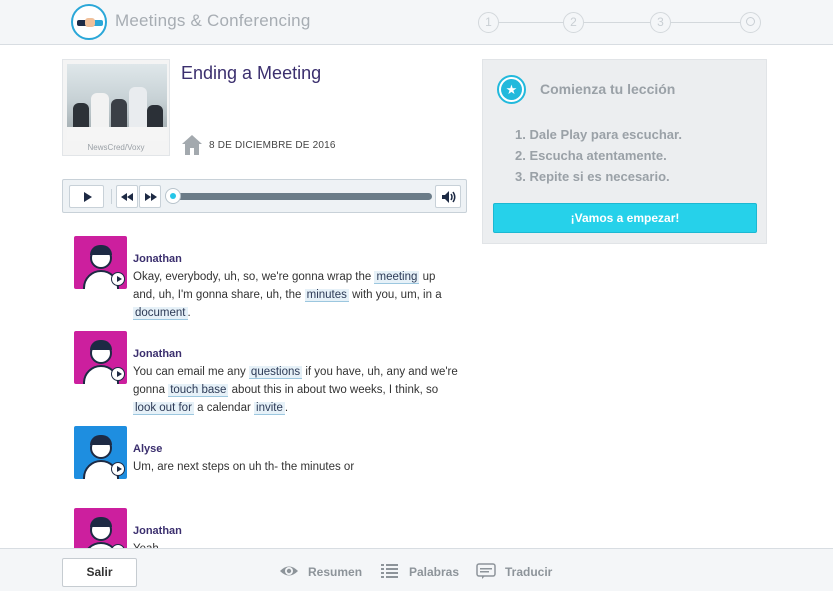 The height and width of the screenshot is (591, 833). Describe the element at coordinates (660, 22) in the screenshot. I see `step-3: 3` at that location.